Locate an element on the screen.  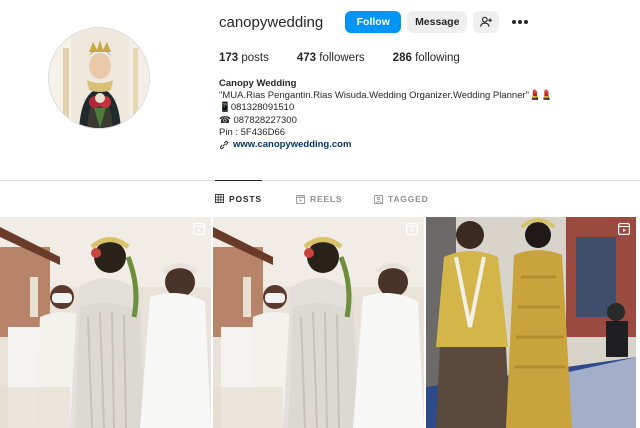
profile-photo is located at coordinates (99, 78).